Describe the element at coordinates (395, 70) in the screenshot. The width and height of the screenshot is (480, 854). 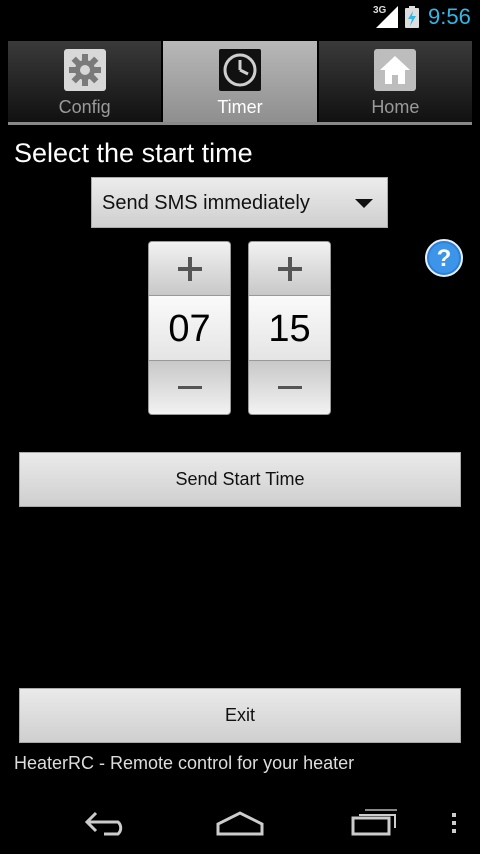
I see `home-icon` at that location.